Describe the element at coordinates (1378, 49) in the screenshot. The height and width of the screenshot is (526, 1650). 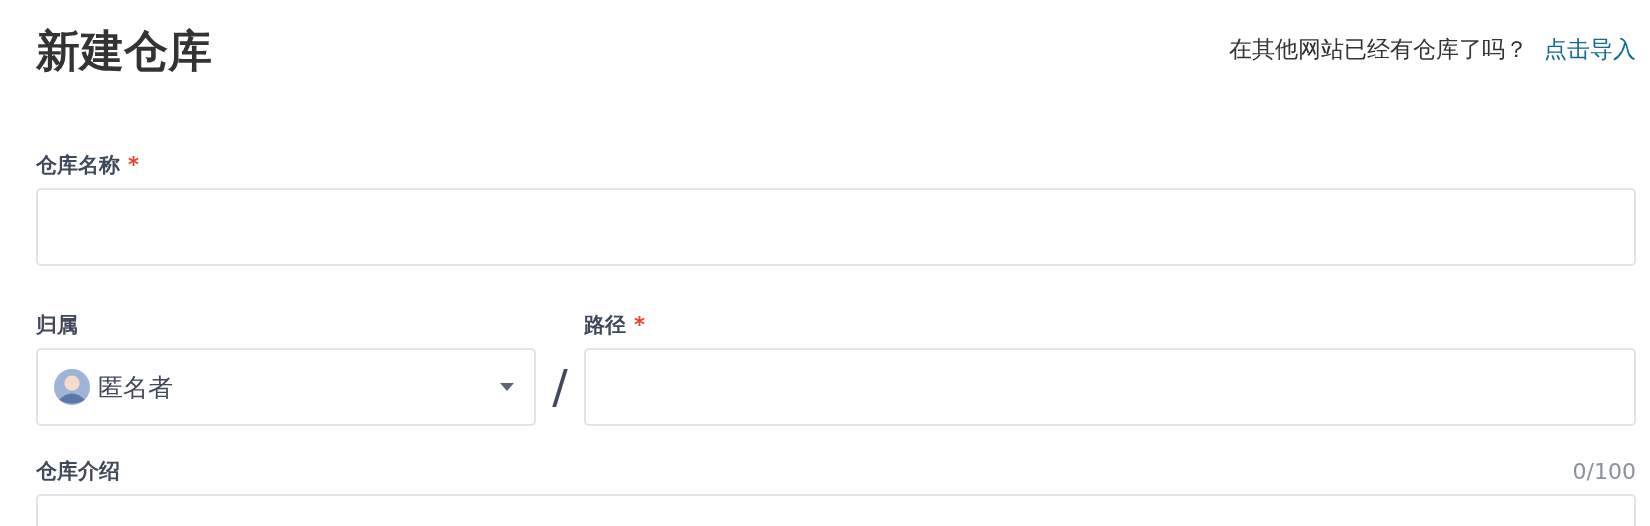
I see `import-prompt: 在其他网站已经有仓库了吗？` at that location.